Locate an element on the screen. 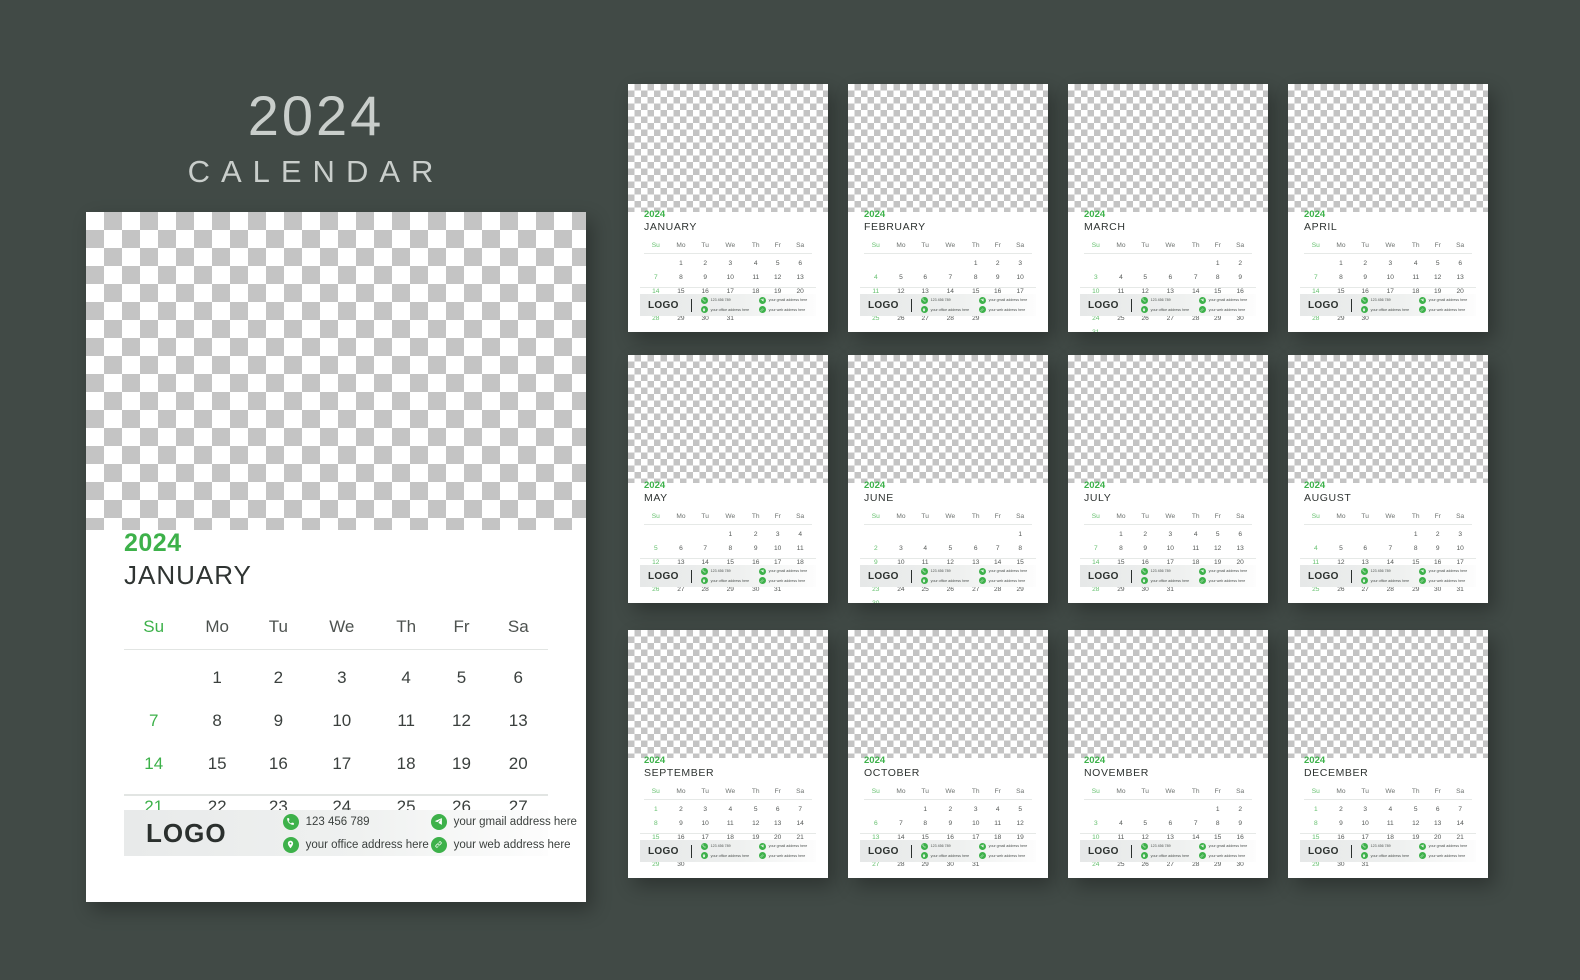 This screenshot has width=1580, height=980. day-cell-31: 31 is located at coordinates (1096, 328).